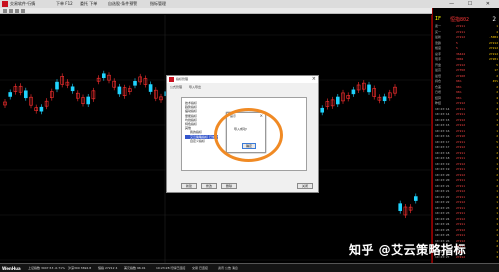  I want to click on dialog-tabs: 公式管理 导入导出, so click(188, 87).